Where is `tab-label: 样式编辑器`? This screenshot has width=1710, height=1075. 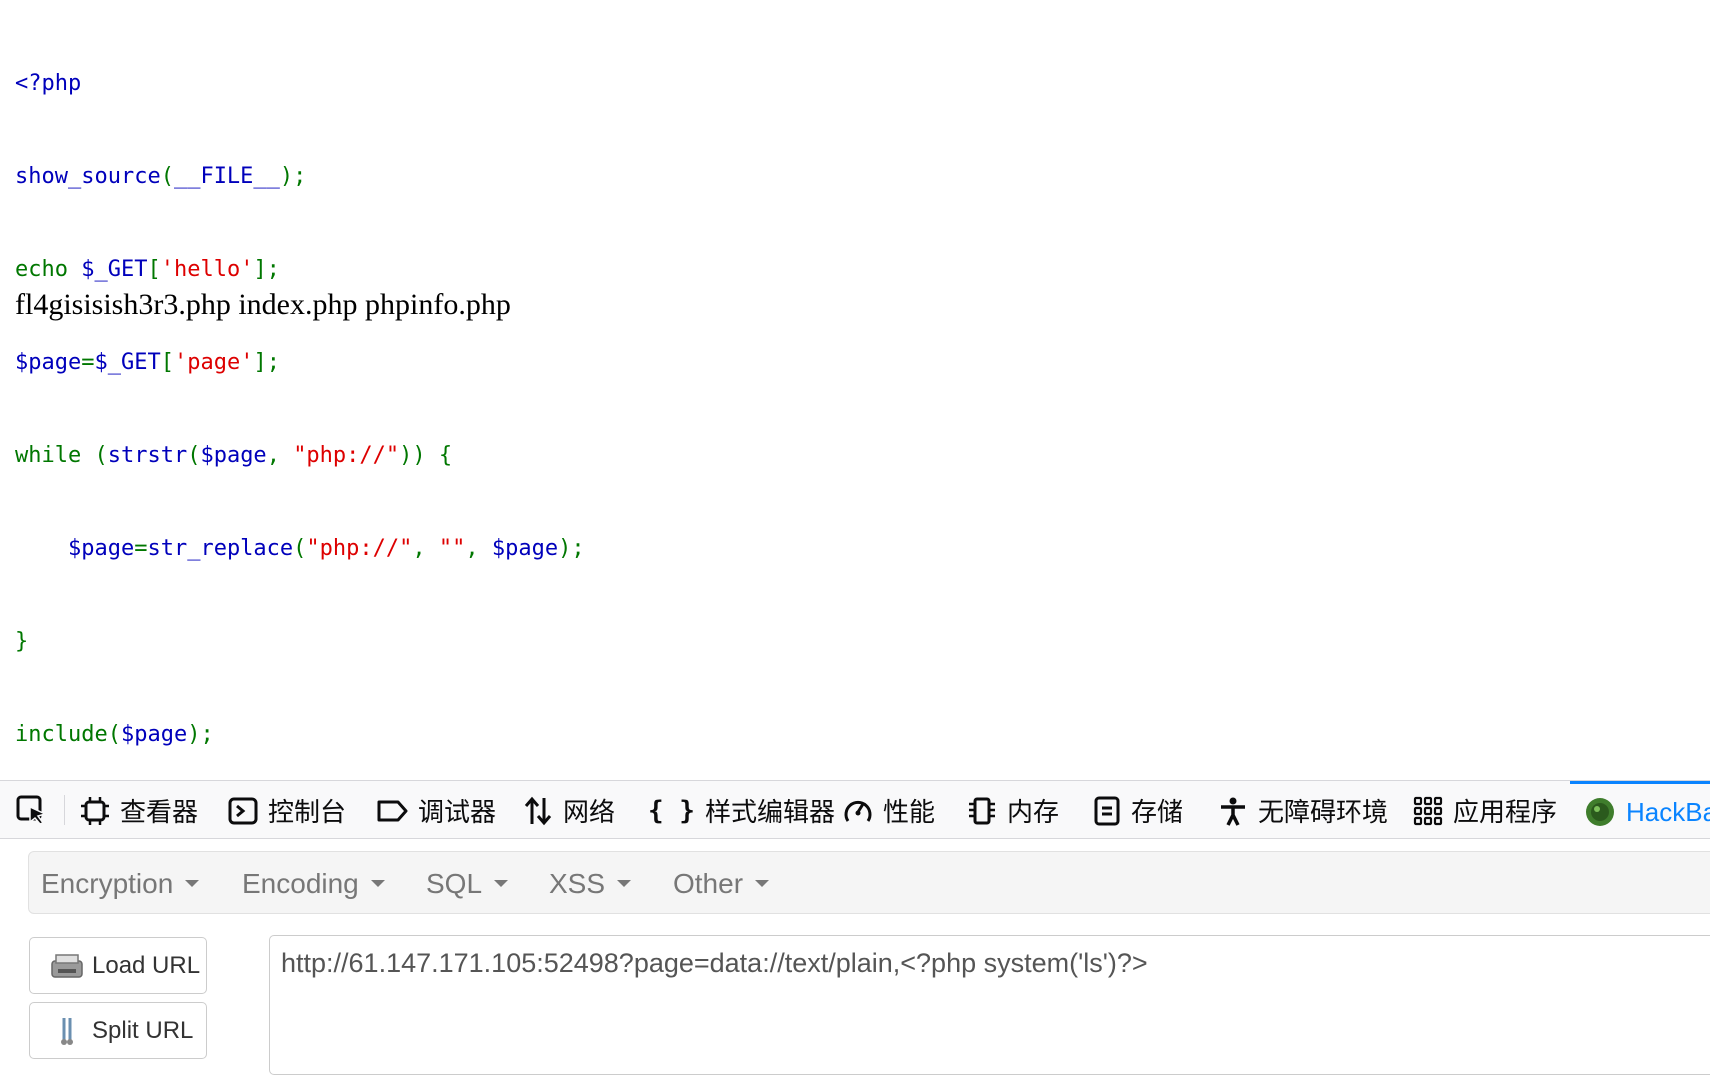 tab-label: 样式编辑器 is located at coordinates (769, 812).